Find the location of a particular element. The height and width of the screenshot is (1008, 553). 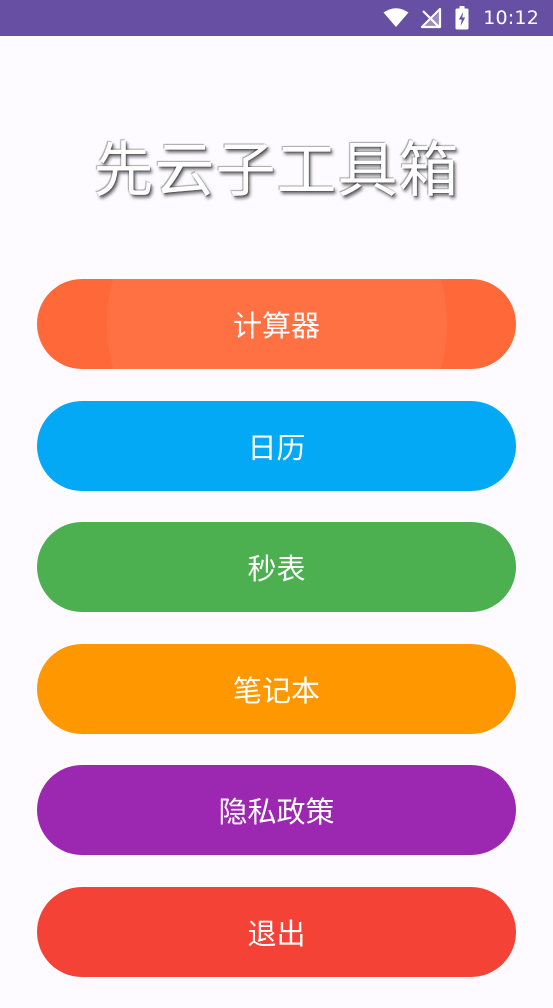

privacy-policy-button-label: 隐私政策 is located at coordinates (276, 812).